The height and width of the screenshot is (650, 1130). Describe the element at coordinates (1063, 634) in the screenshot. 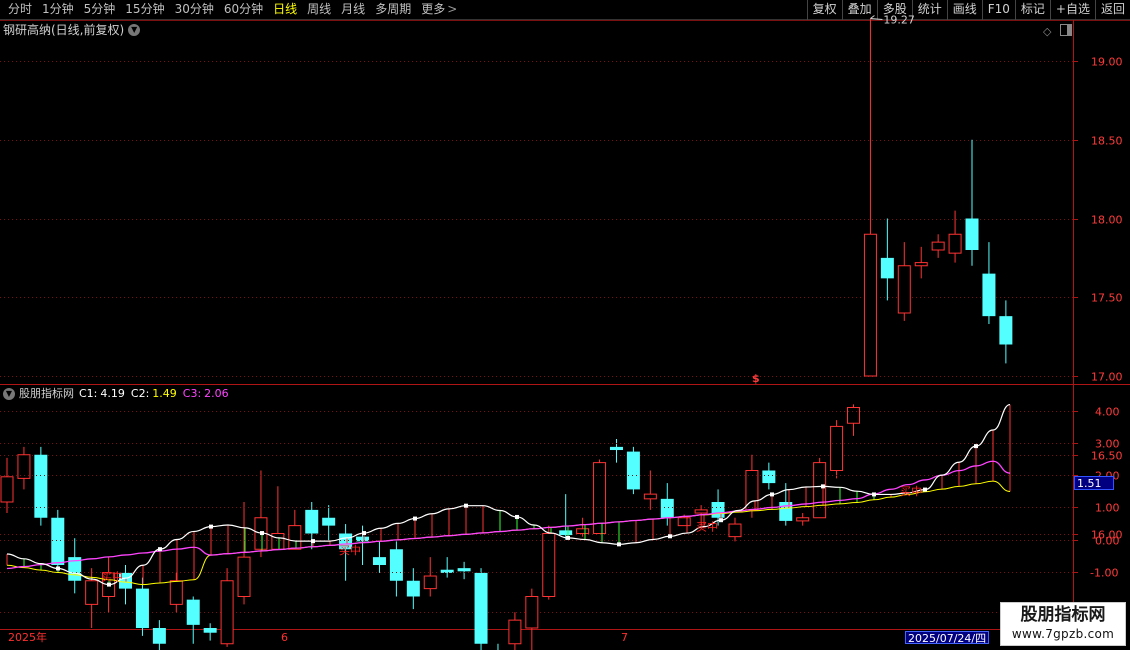

I see `watermark-url: www.7gpzb.com` at that location.